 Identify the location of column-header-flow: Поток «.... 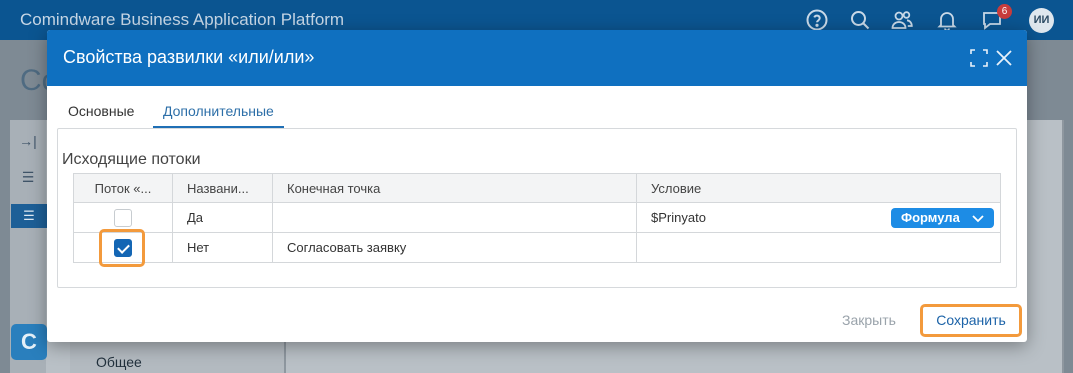
(123, 188).